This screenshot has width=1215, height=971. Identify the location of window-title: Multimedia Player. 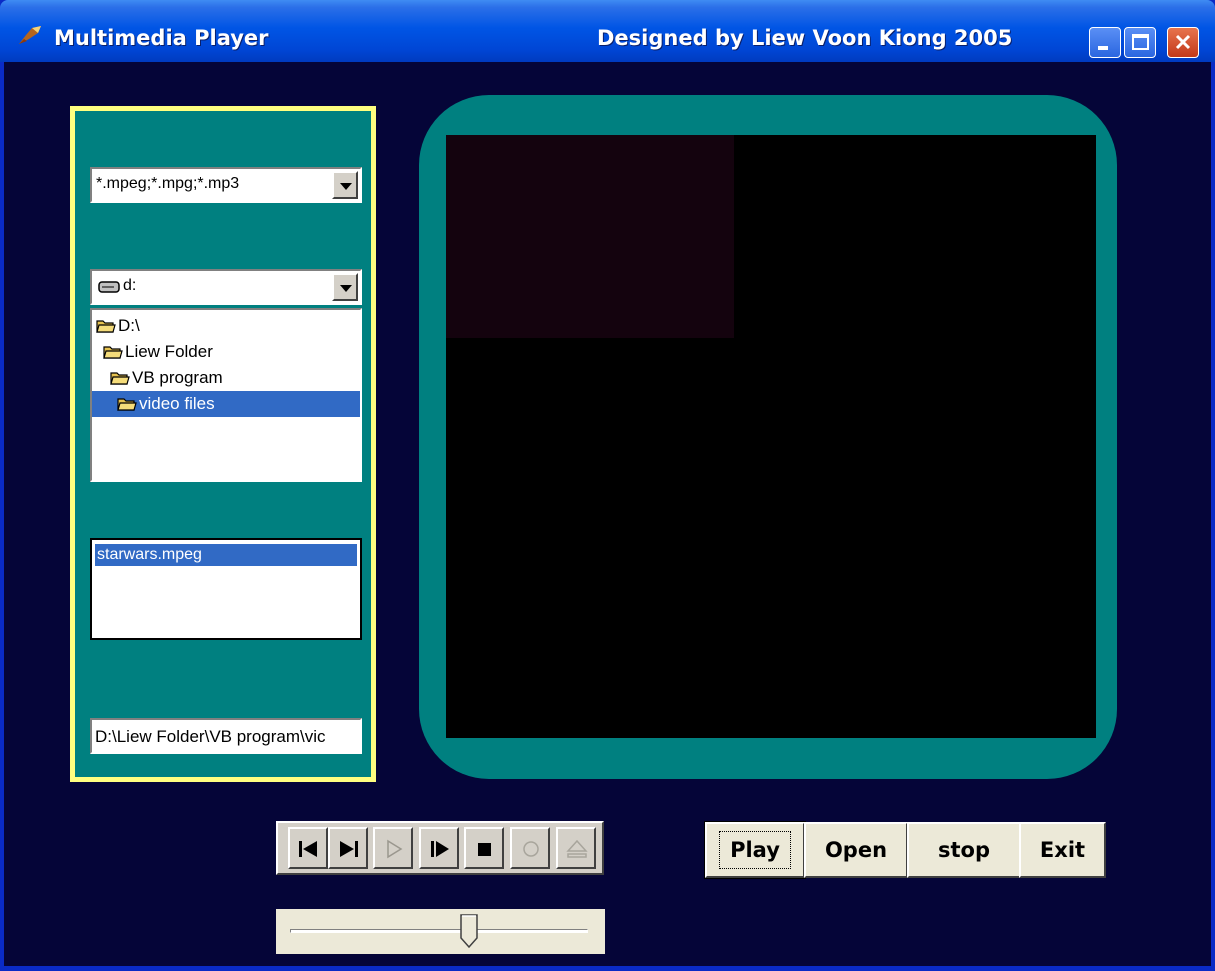
(161, 38).